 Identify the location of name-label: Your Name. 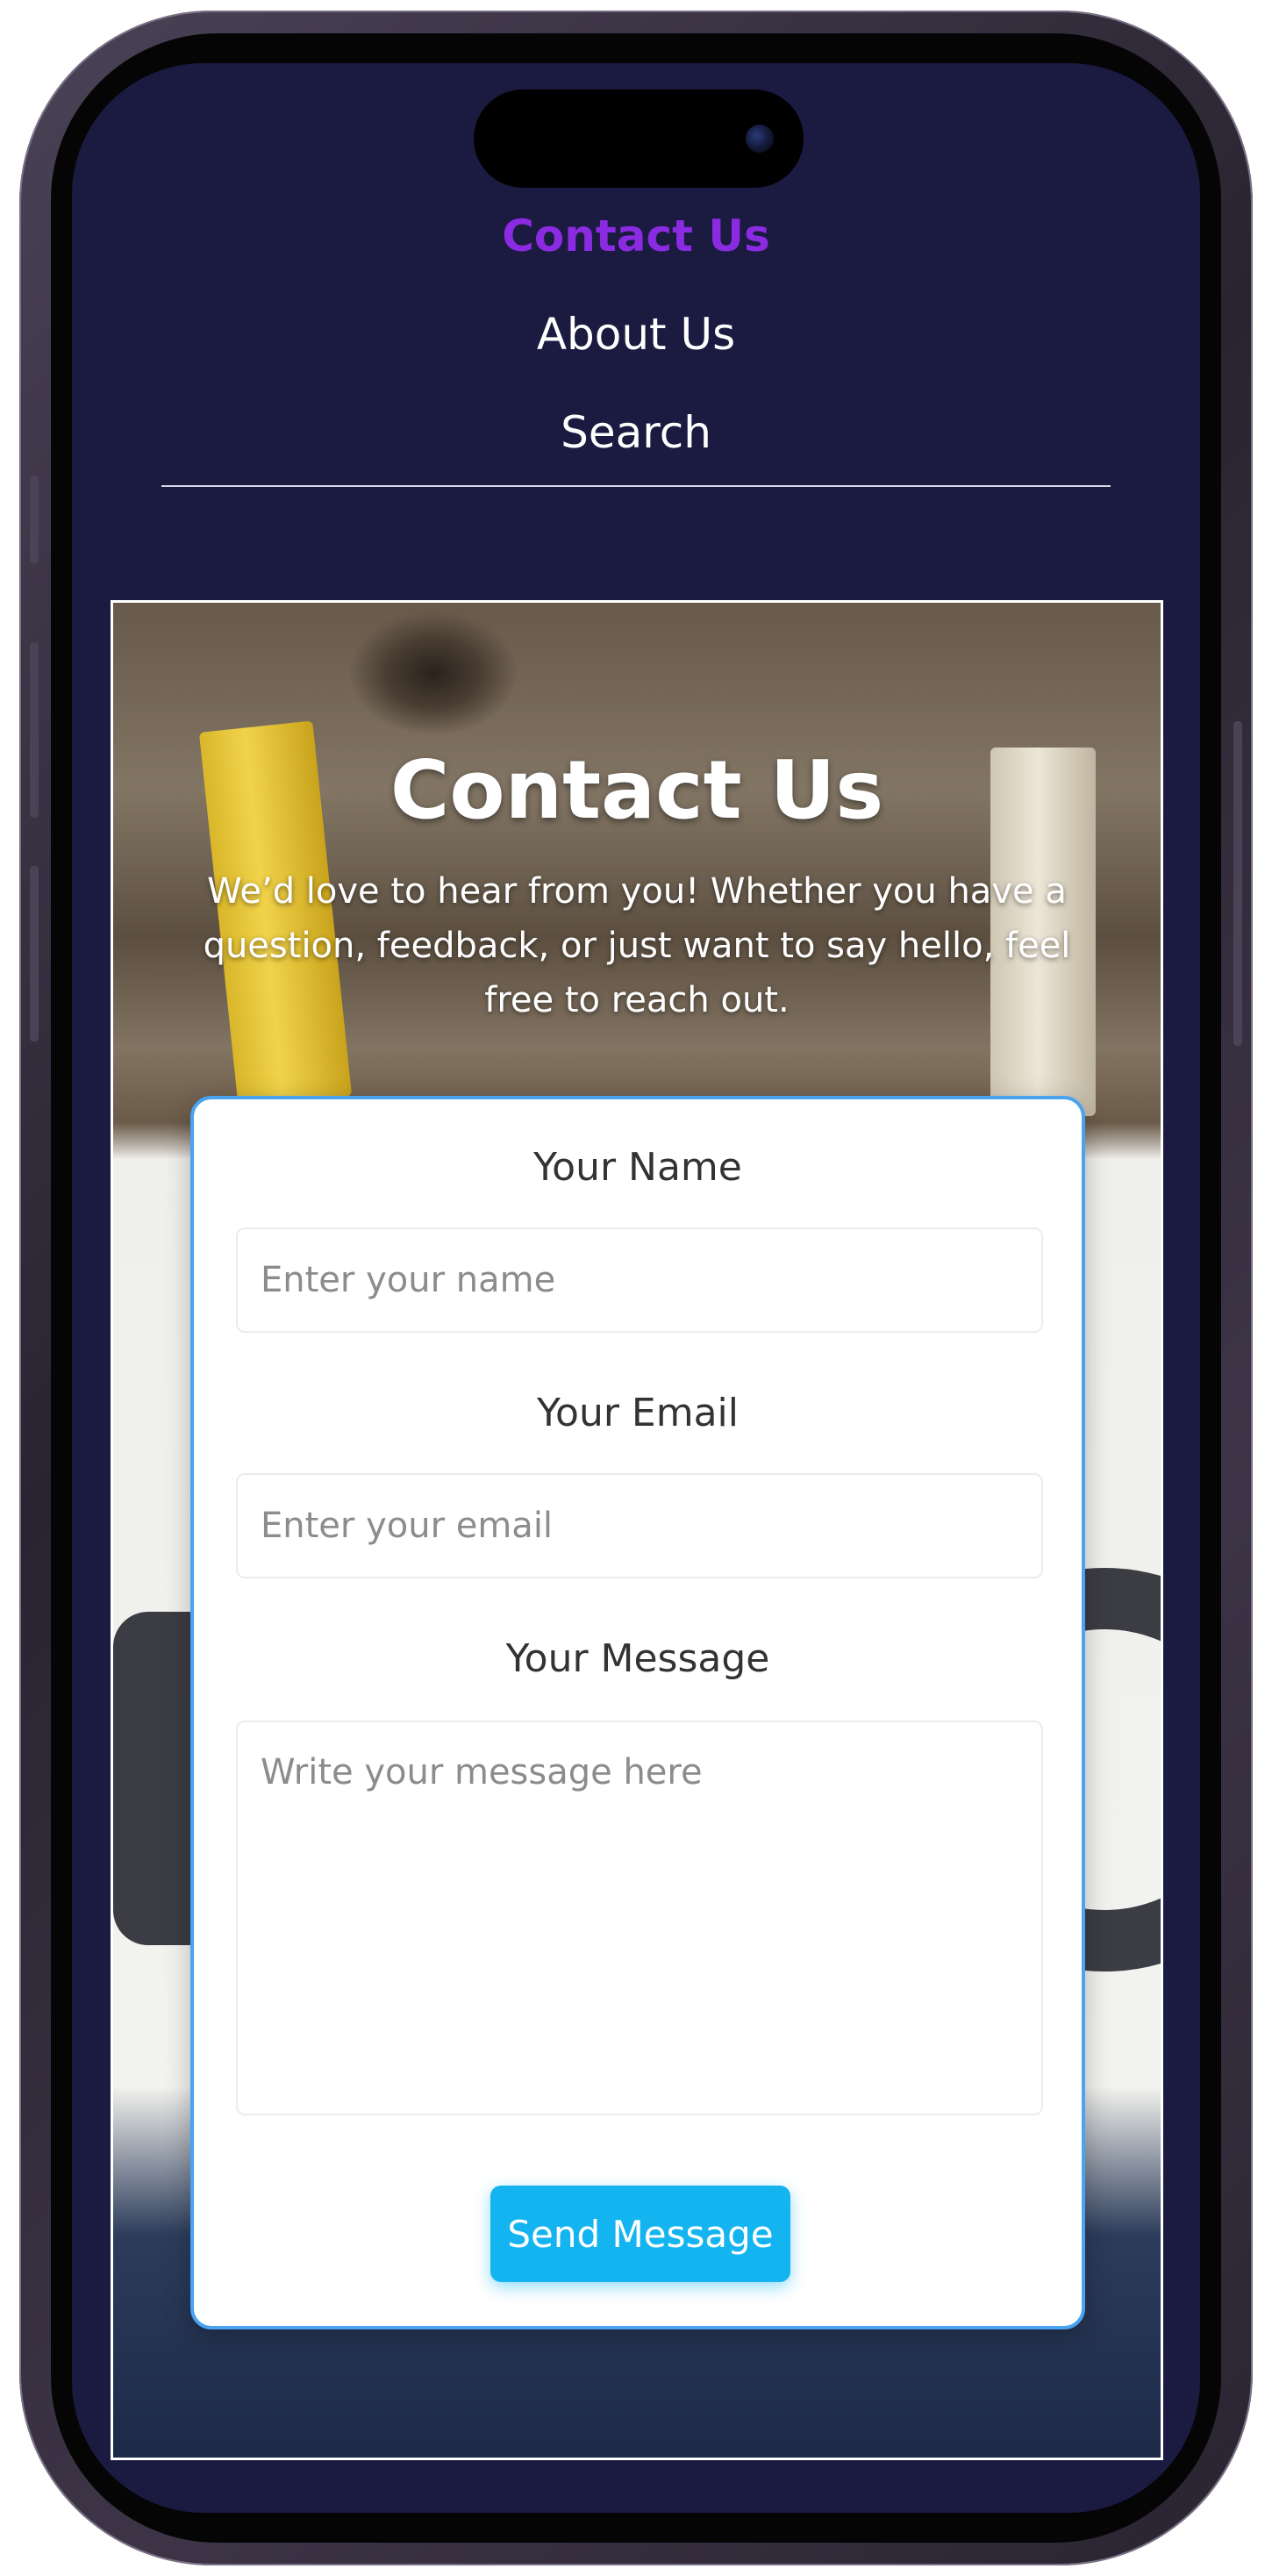
(637, 1167).